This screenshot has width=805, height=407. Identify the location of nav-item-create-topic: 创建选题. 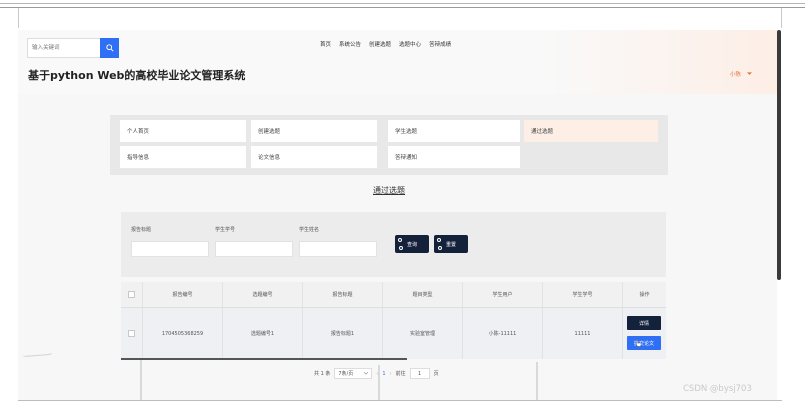
(380, 44).